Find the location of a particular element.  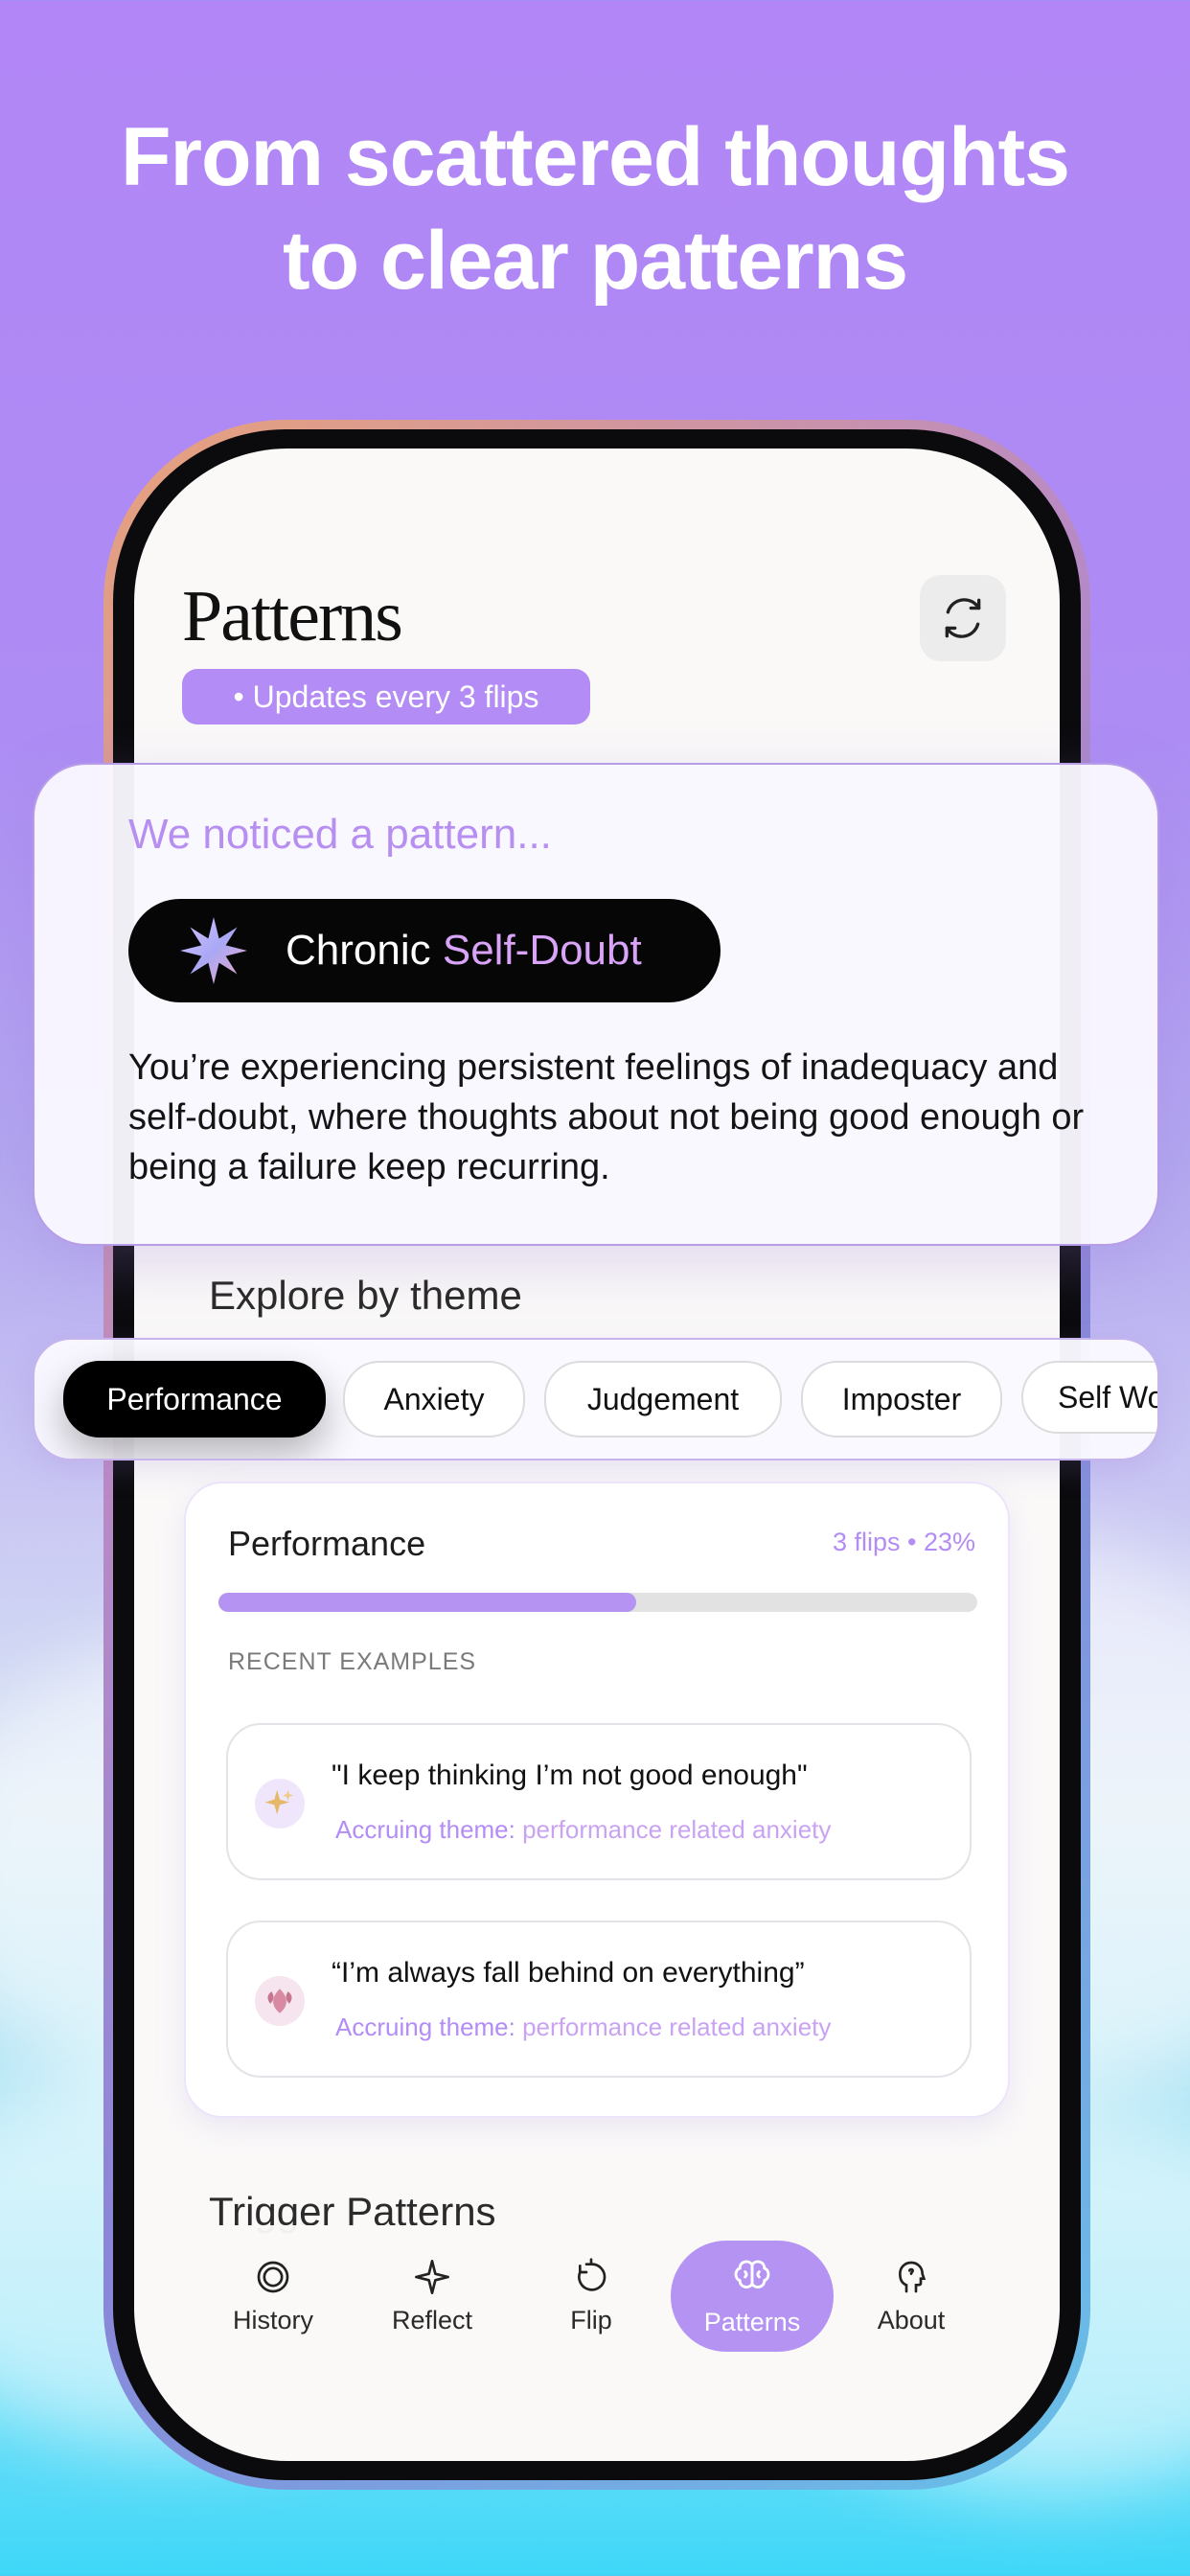

headline-line-1: From scattered thoughts is located at coordinates (595, 157).